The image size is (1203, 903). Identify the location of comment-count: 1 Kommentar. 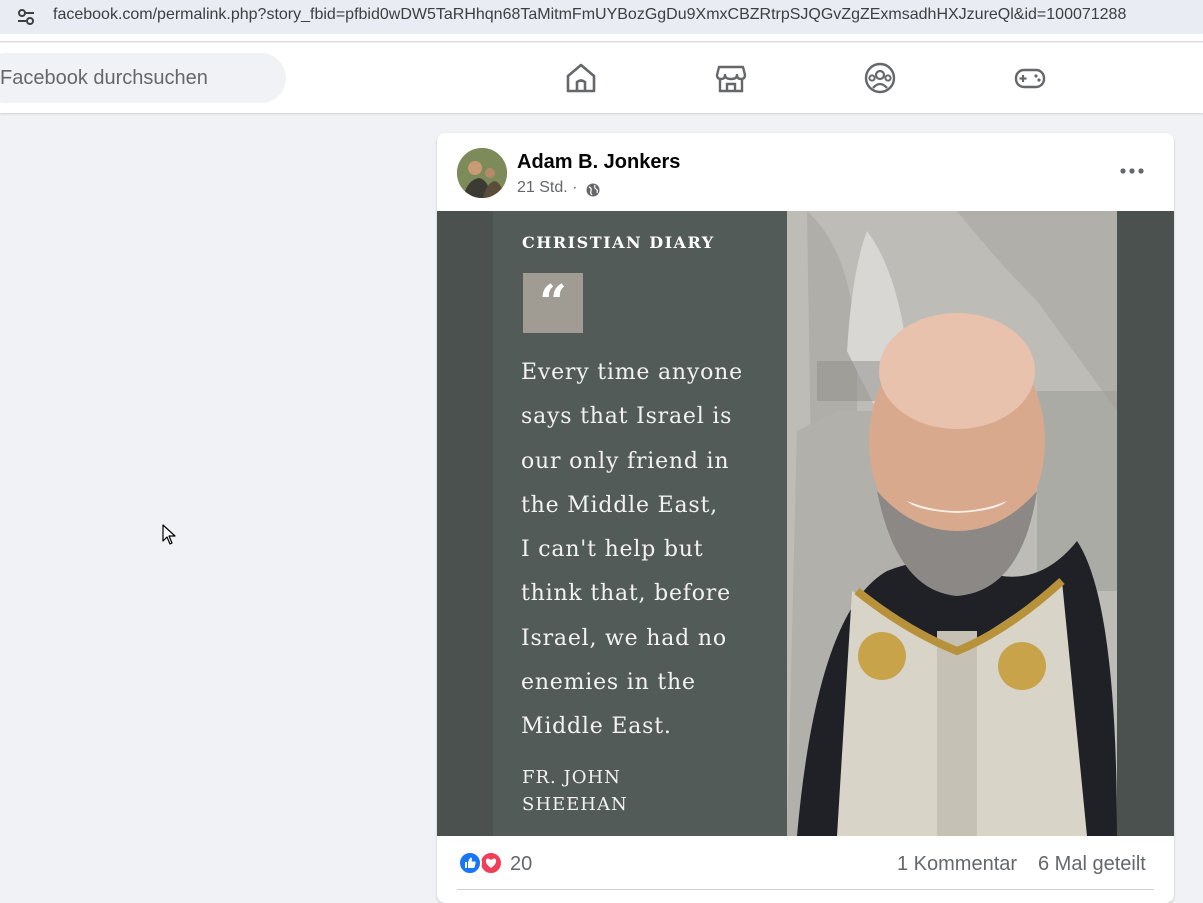
(957, 864).